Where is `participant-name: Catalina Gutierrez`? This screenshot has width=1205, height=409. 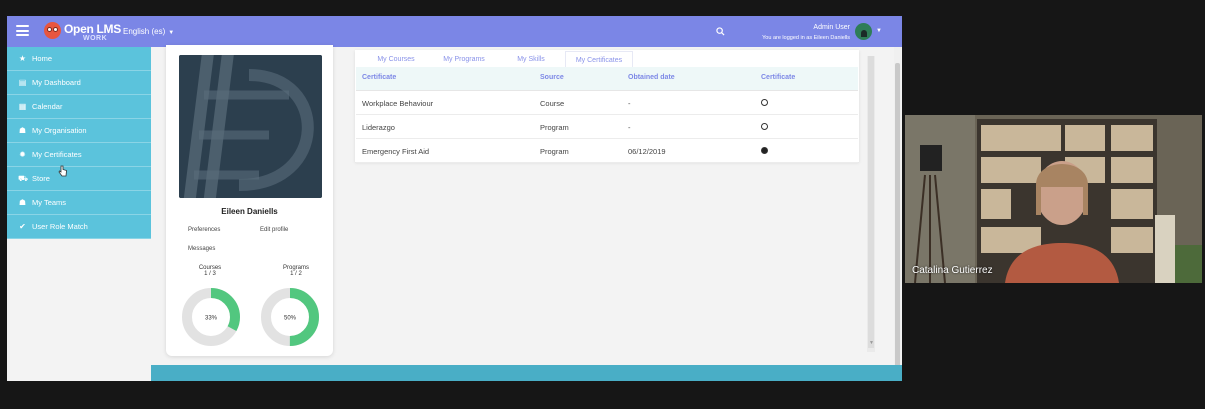
participant-name: Catalina Gutierrez is located at coordinates (952, 270).